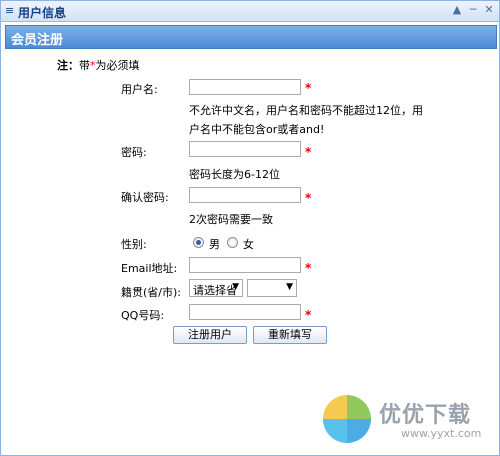 This screenshot has height=456, width=500. I want to click on email-required-star: *, so click(308, 268).